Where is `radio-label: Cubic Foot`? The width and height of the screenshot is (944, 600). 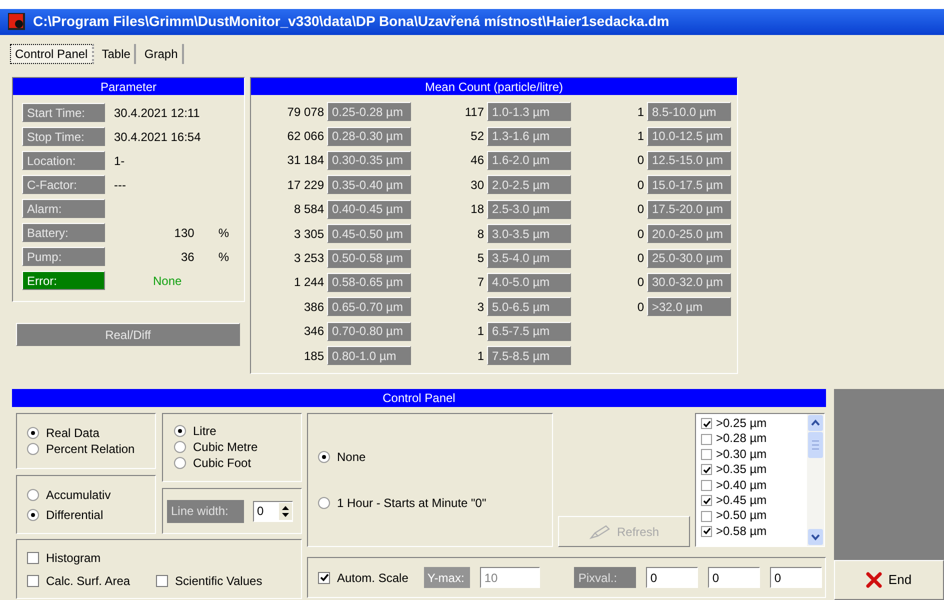
radio-label: Cubic Foot is located at coordinates (222, 463).